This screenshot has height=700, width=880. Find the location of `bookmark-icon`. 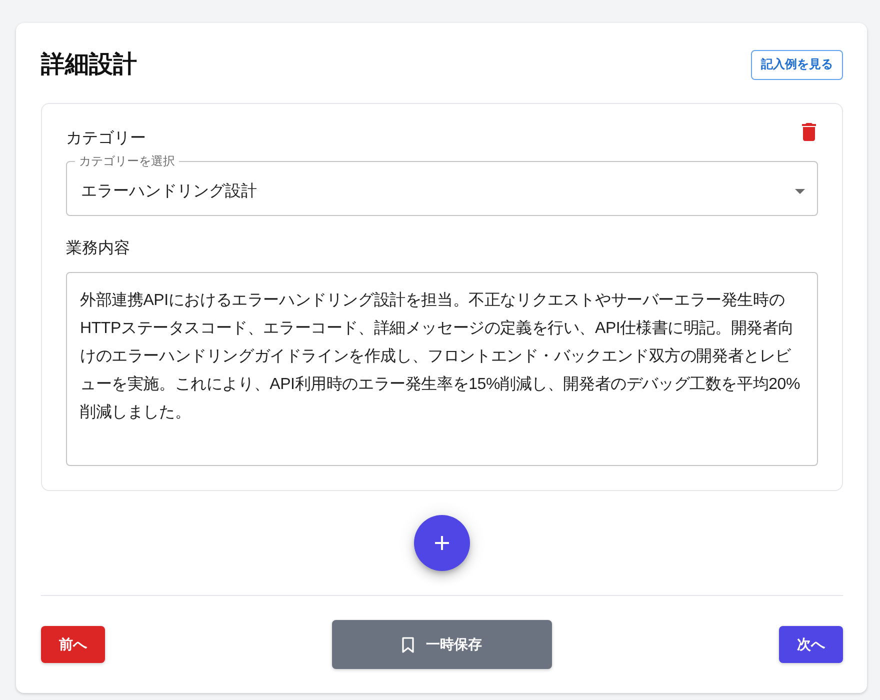

bookmark-icon is located at coordinates (408, 644).